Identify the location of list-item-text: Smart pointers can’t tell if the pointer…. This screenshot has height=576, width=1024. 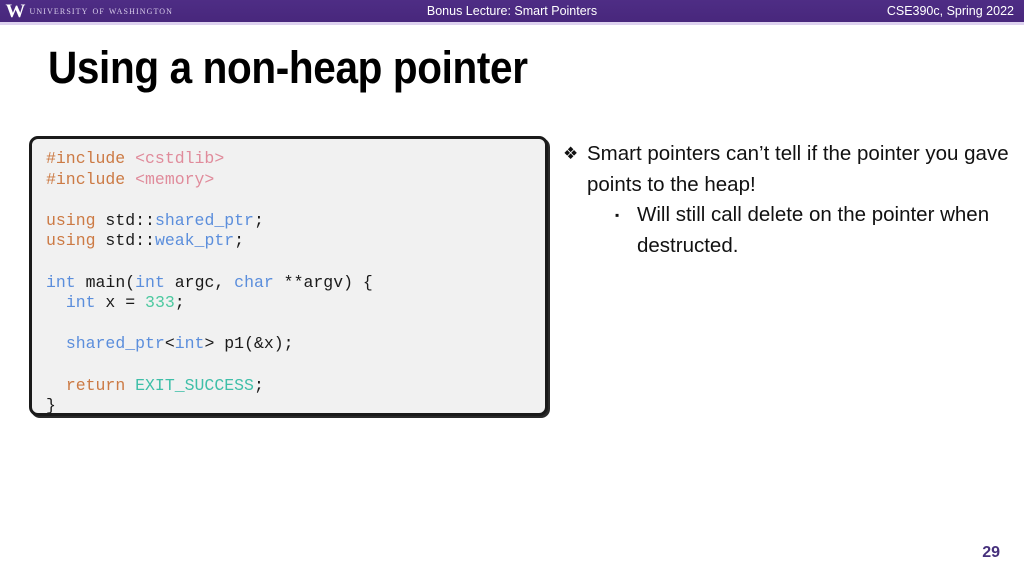
(798, 169).